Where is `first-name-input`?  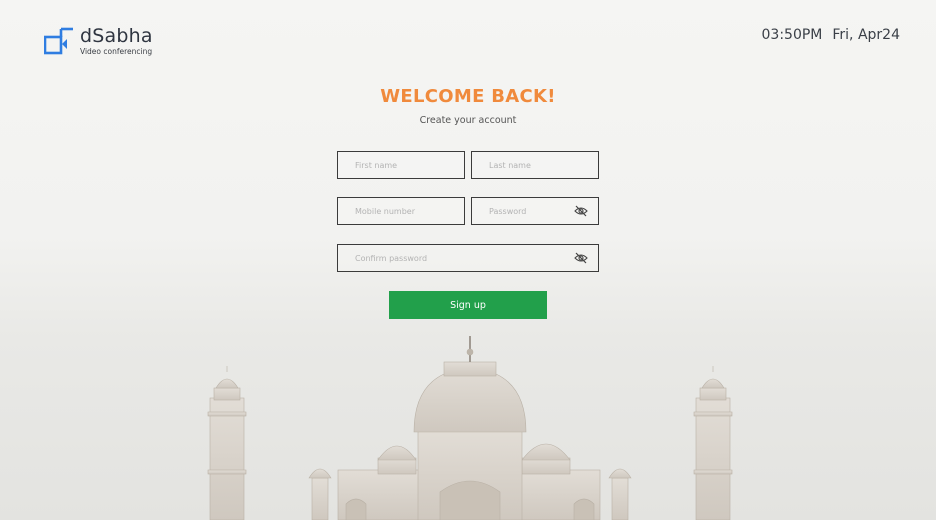
first-name-input is located at coordinates (409, 165).